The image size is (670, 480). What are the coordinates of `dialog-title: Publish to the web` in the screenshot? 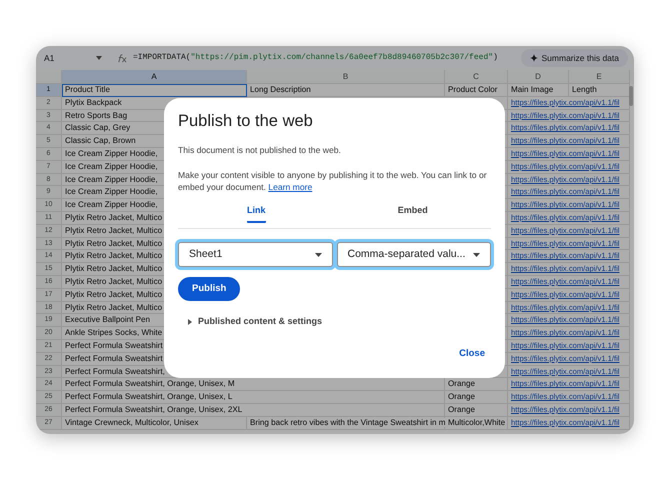 It's located at (246, 121).